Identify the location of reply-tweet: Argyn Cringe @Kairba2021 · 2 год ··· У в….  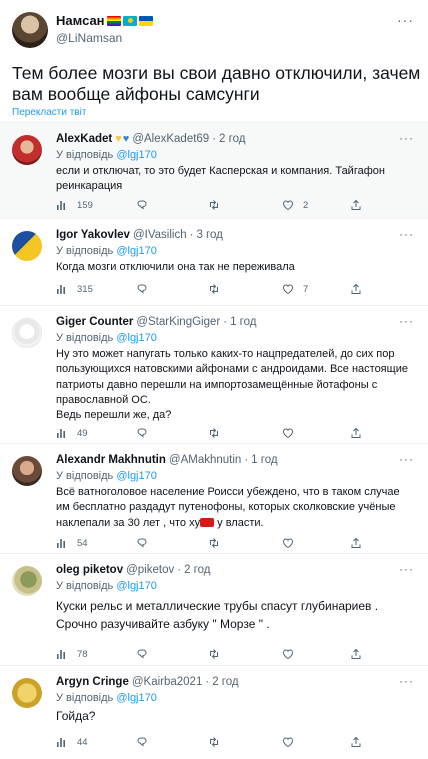
(214, 712).